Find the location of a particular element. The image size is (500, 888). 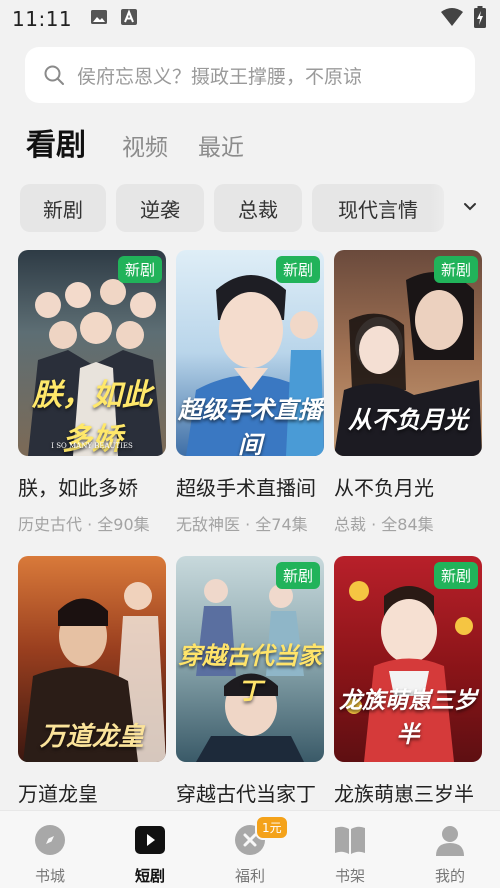

category-filter-row: 新剧 逆袭 总裁 现代言情 is located at coordinates (260, 208).